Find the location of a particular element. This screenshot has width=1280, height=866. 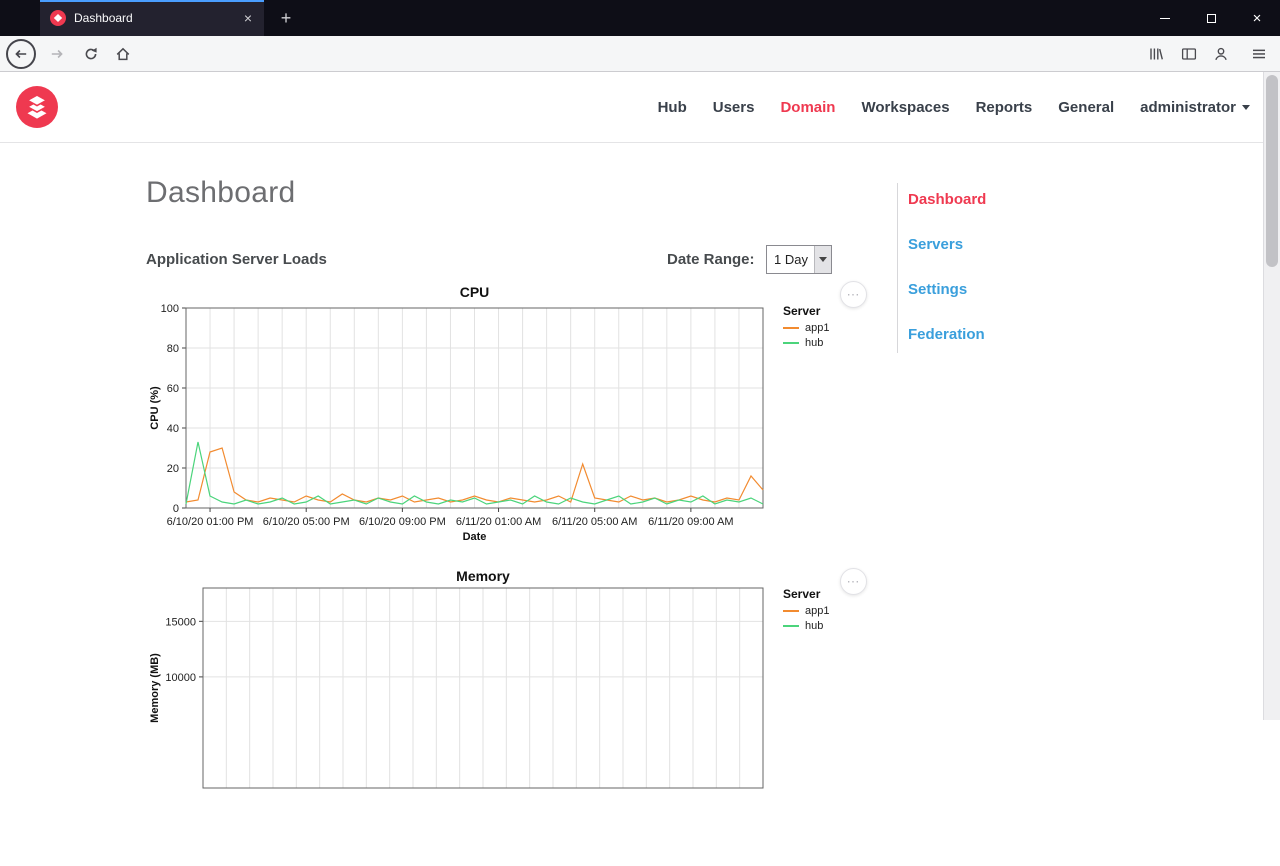

svg-text: CPU is located at coordinates (475, 292).